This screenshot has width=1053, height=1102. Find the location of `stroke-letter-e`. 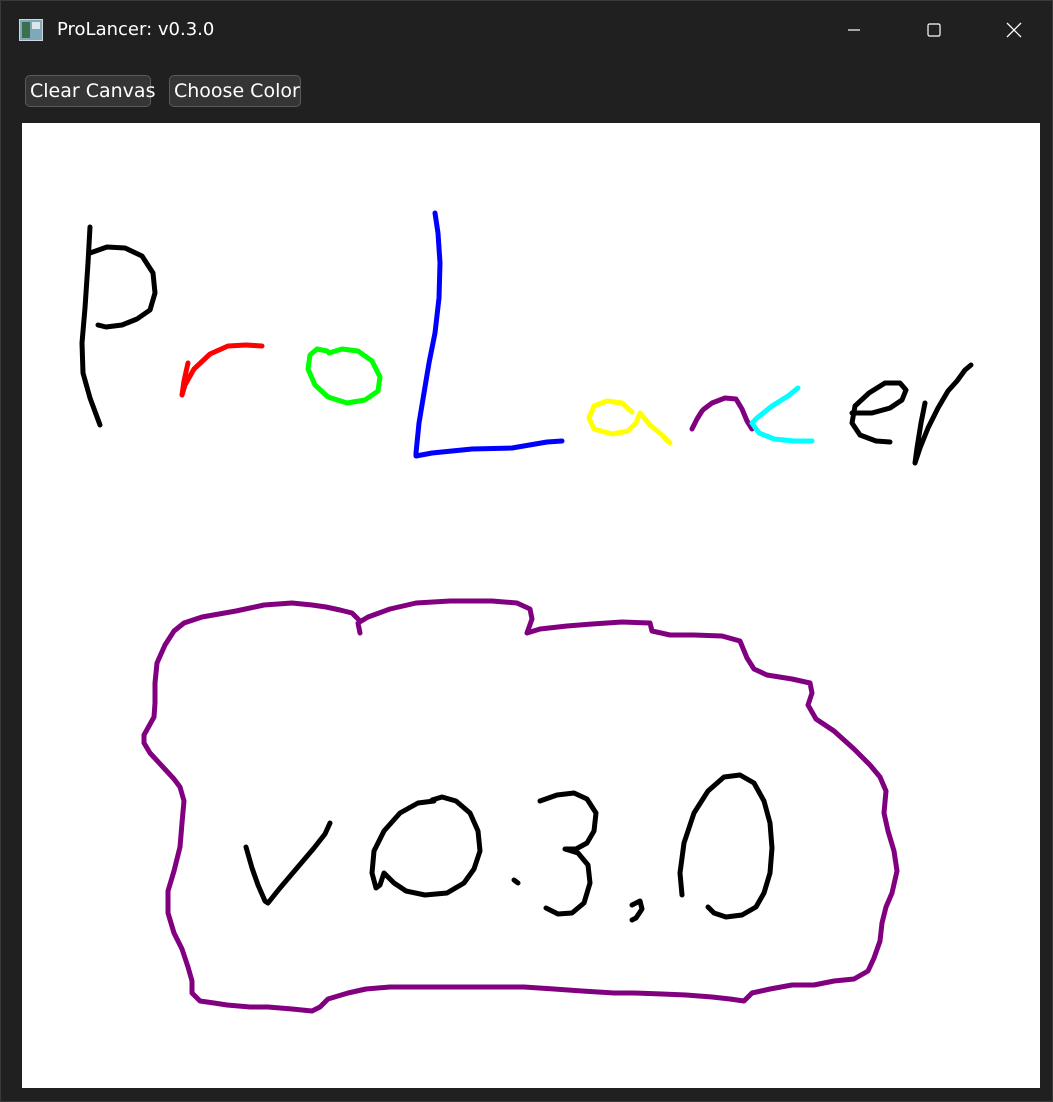

stroke-letter-e is located at coordinates (879, 412).